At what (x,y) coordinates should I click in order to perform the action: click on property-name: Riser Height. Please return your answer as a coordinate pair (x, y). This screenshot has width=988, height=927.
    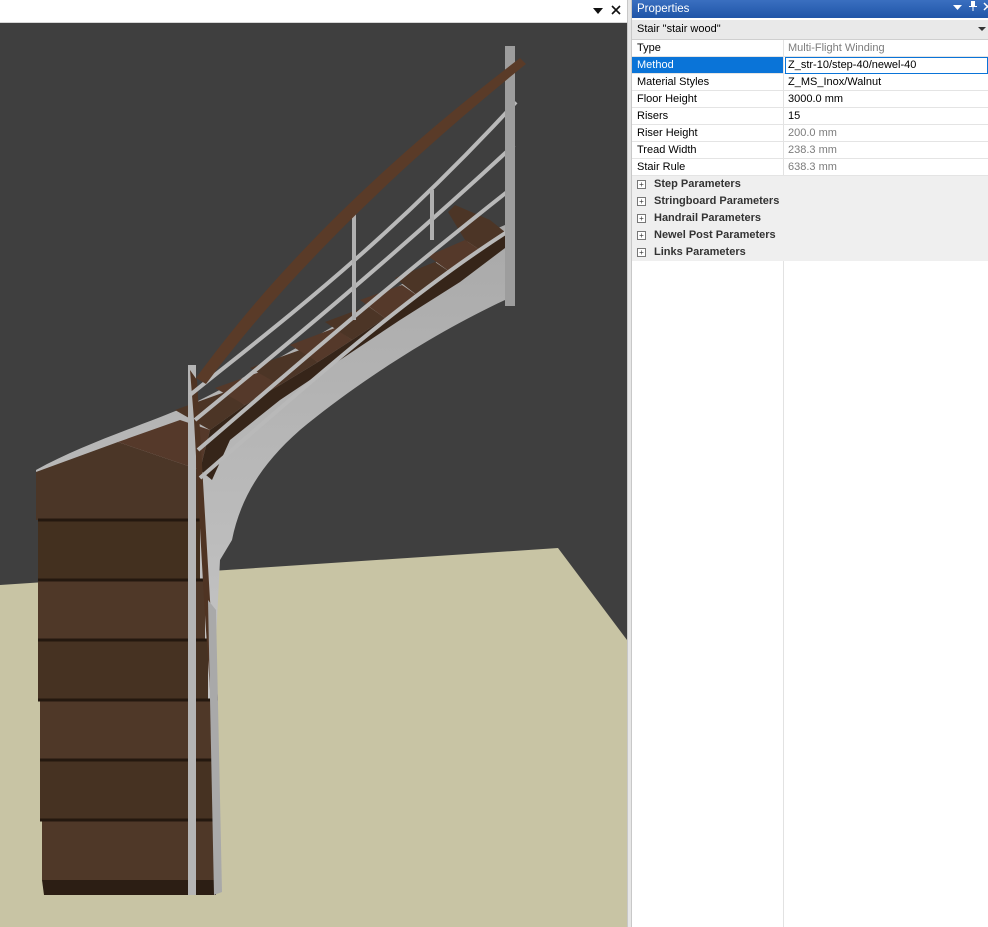
    Looking at the image, I should click on (667, 133).